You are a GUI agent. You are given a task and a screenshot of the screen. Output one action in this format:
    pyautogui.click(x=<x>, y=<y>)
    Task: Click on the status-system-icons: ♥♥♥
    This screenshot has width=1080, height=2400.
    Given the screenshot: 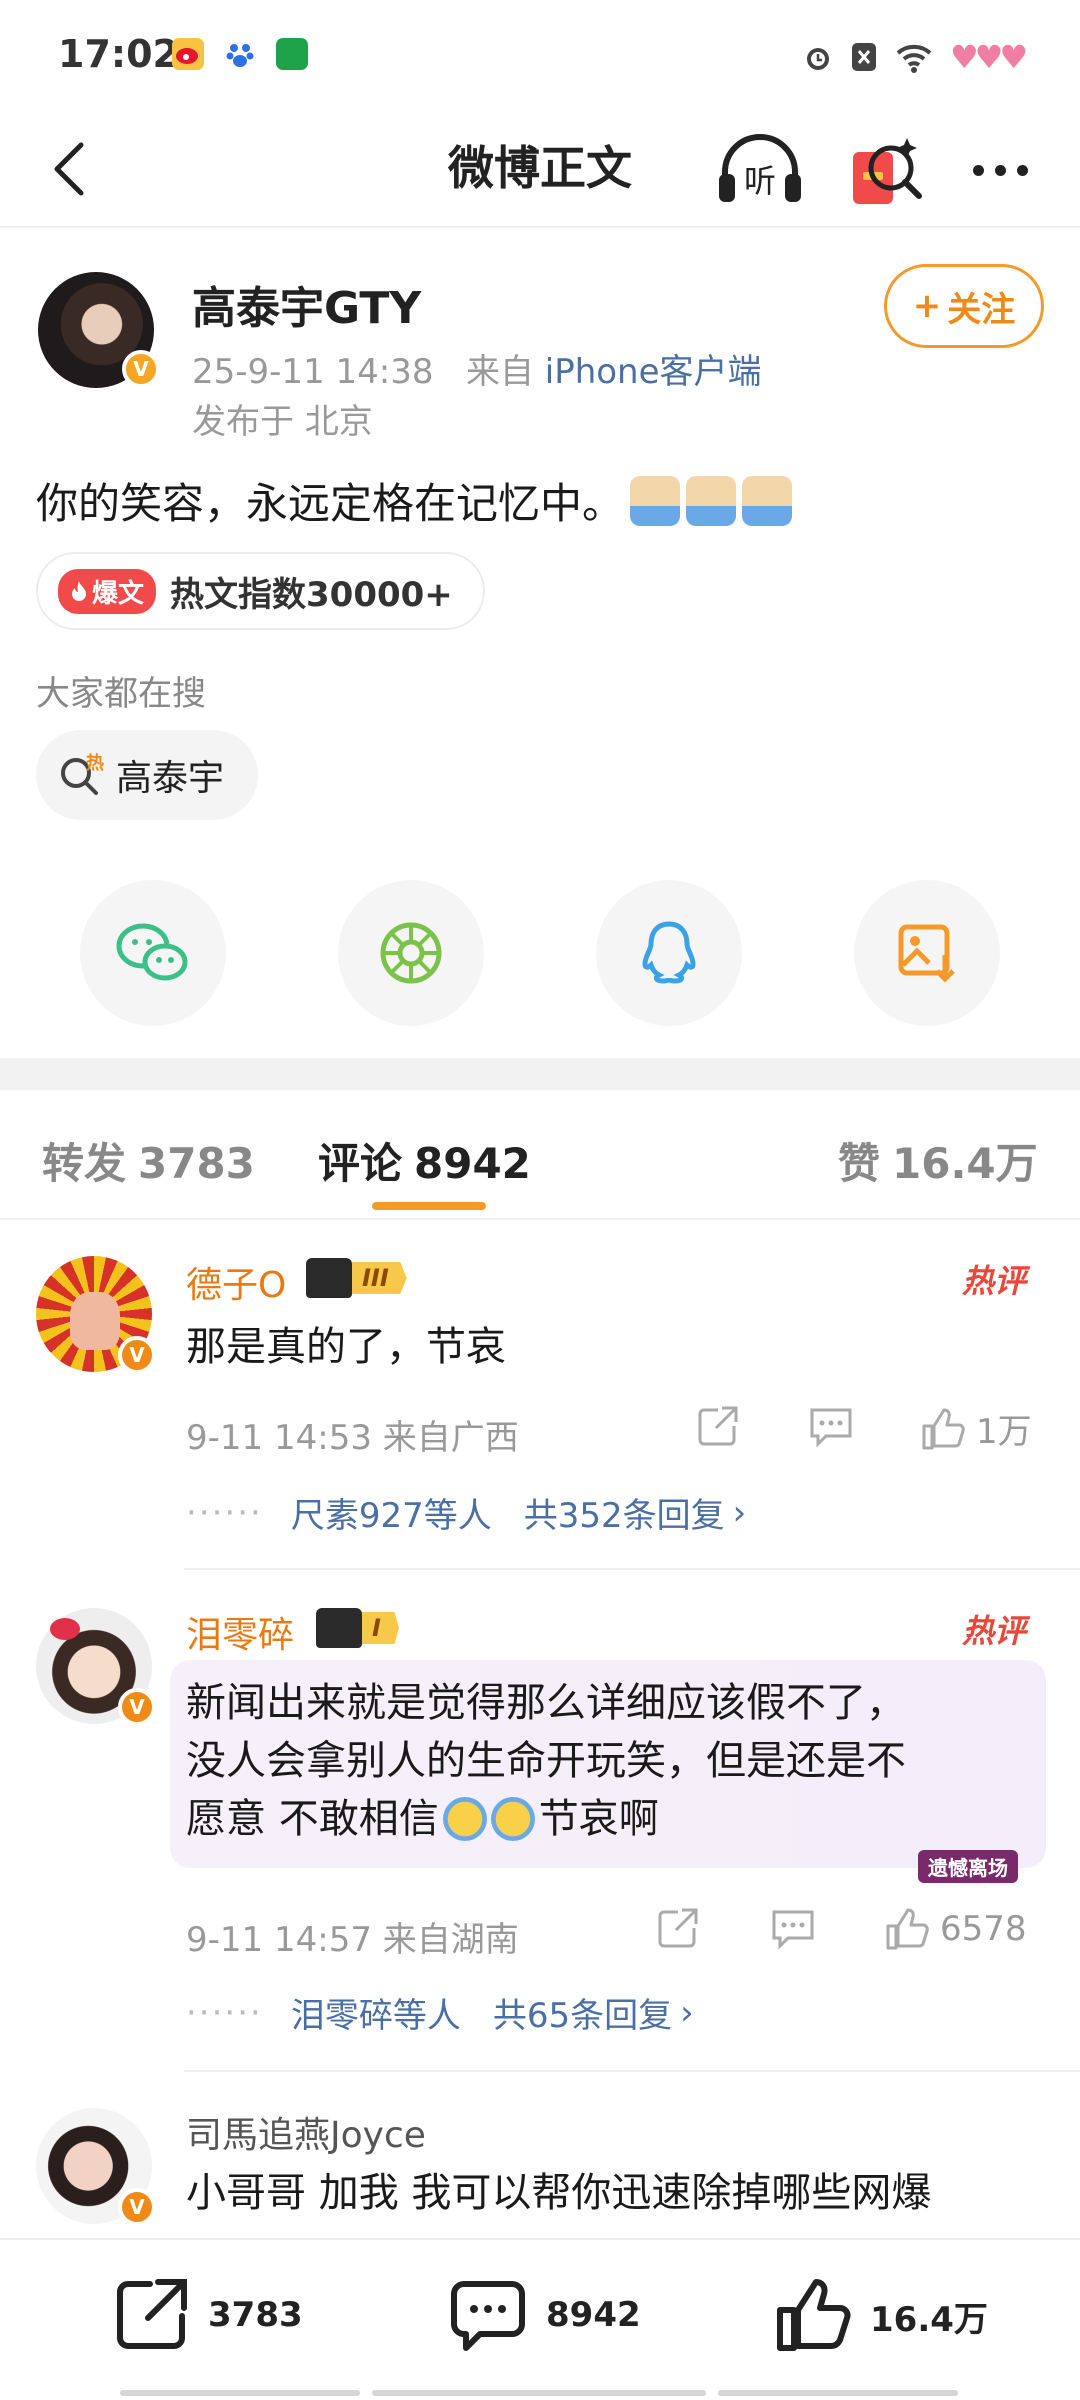 What is the action you would take?
    pyautogui.click(x=915, y=57)
    